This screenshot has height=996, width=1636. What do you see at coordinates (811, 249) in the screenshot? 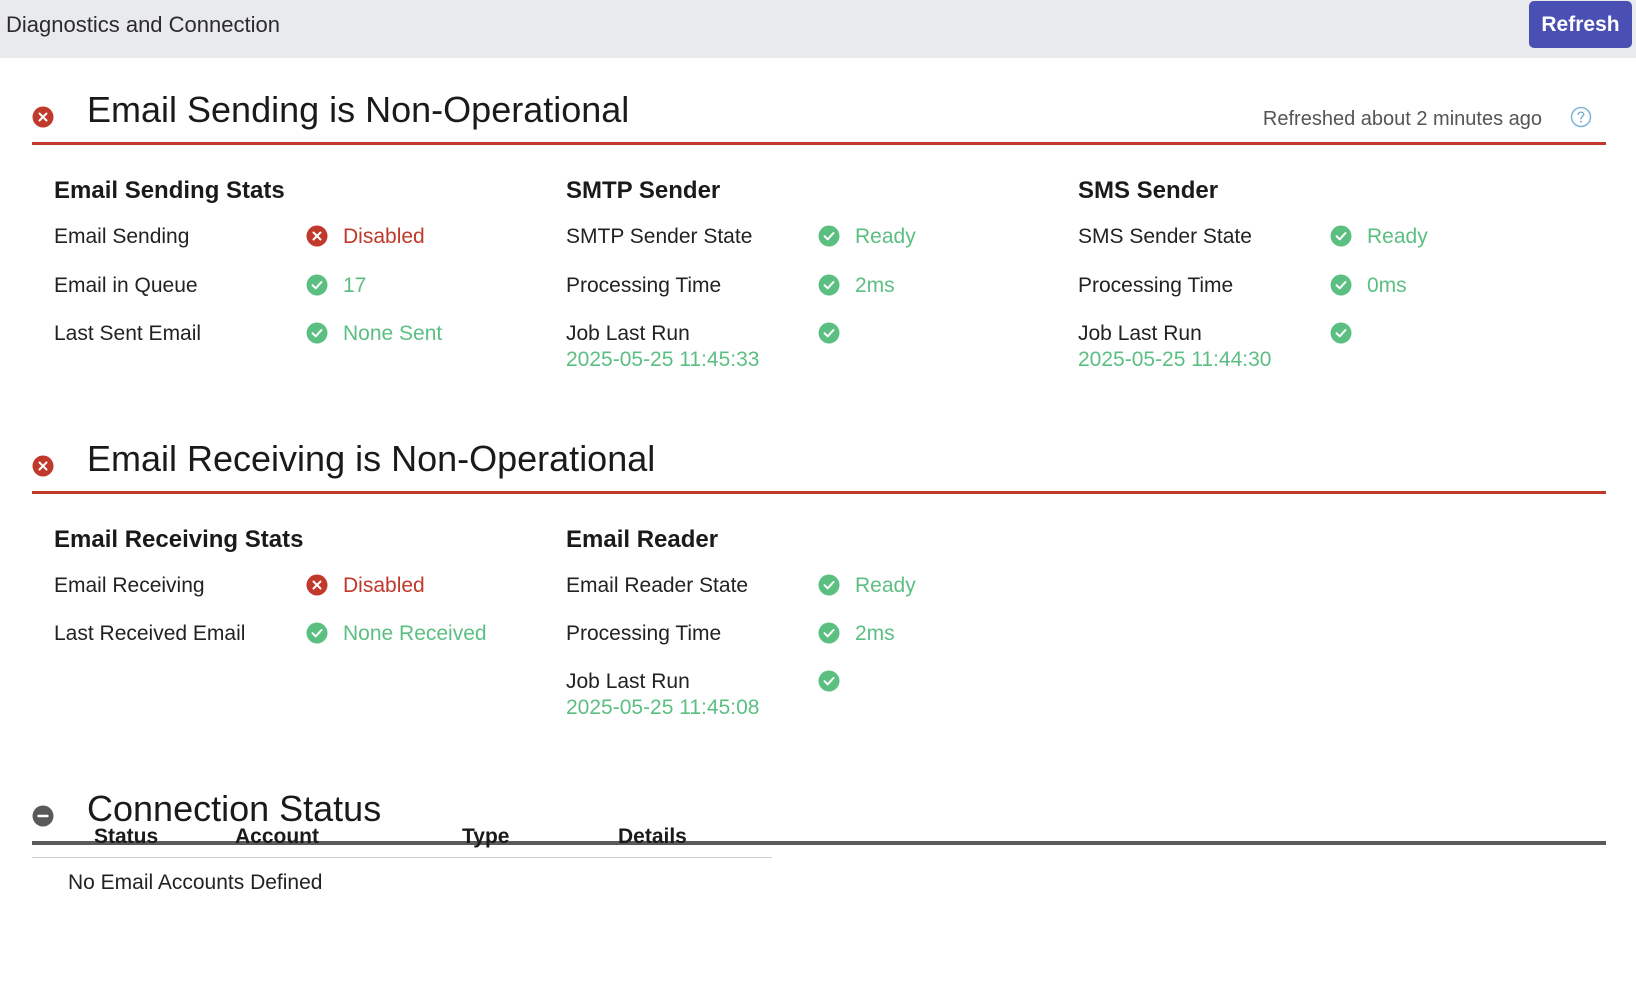
I see `stat-row-smtp-state: SMTP Sender State Ready` at bounding box center [811, 249].